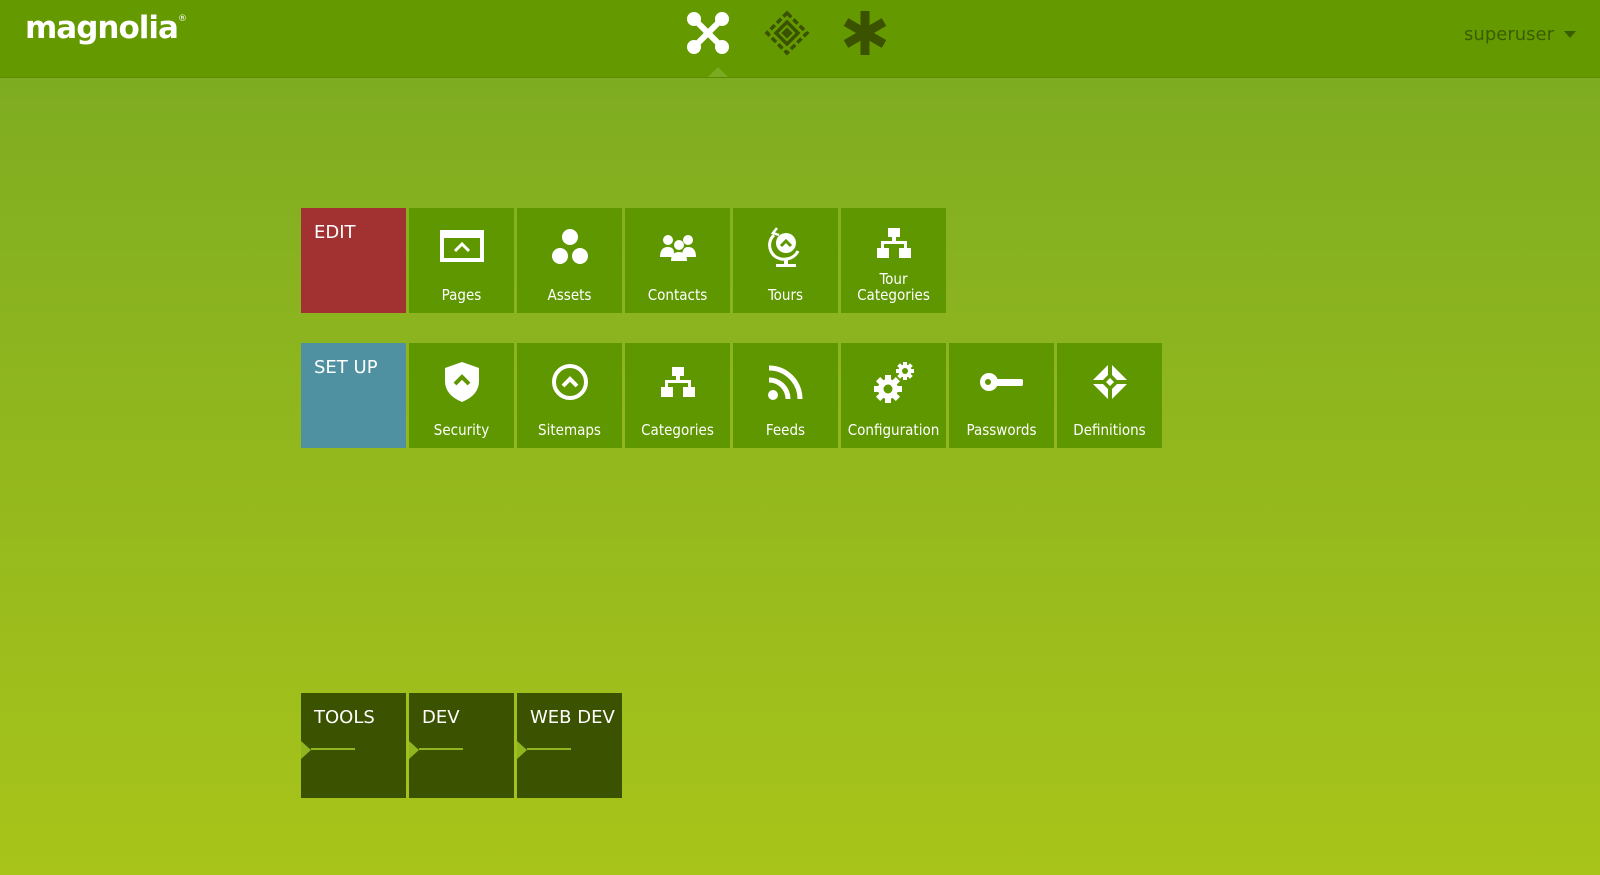 This screenshot has height=875, width=1600. Describe the element at coordinates (461, 382) in the screenshot. I see `security-icon` at that location.